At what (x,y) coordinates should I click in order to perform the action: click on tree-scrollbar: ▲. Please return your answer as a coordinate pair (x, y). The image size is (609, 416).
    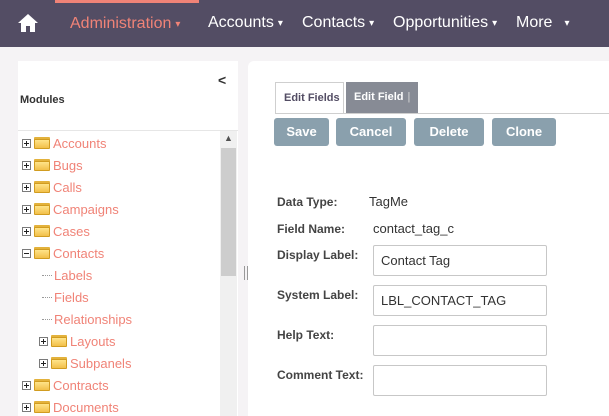
    Looking at the image, I should click on (228, 273).